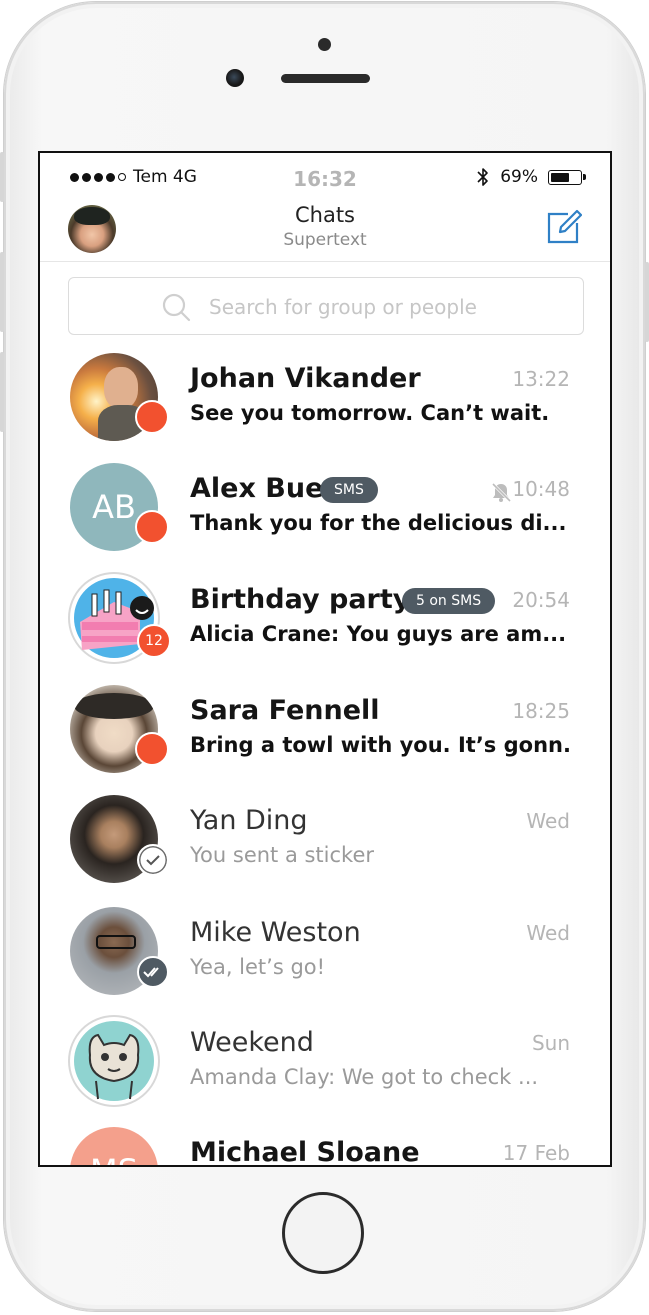 Image resolution: width=649 pixels, height=1315 pixels. I want to click on chat-time: 10:48, so click(541, 489).